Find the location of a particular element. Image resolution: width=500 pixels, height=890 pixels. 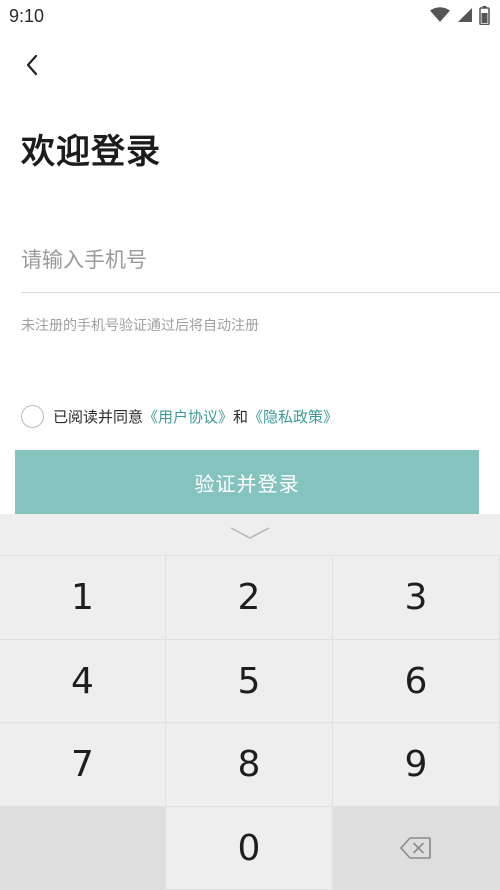

key-6: 6 is located at coordinates (416, 681).